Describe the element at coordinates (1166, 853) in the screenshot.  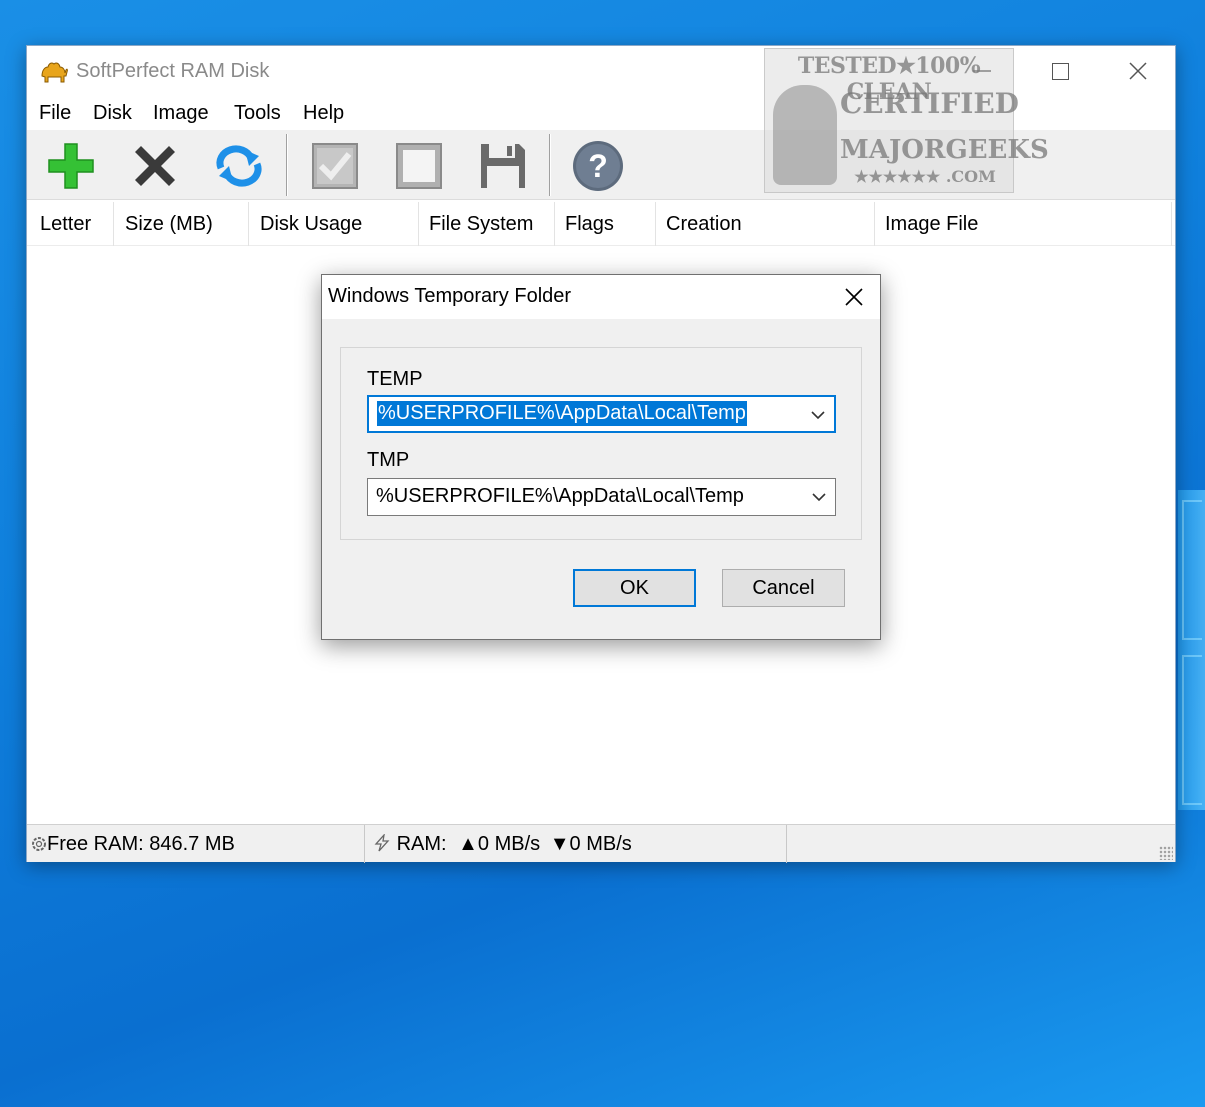
I see `resize-grip` at that location.